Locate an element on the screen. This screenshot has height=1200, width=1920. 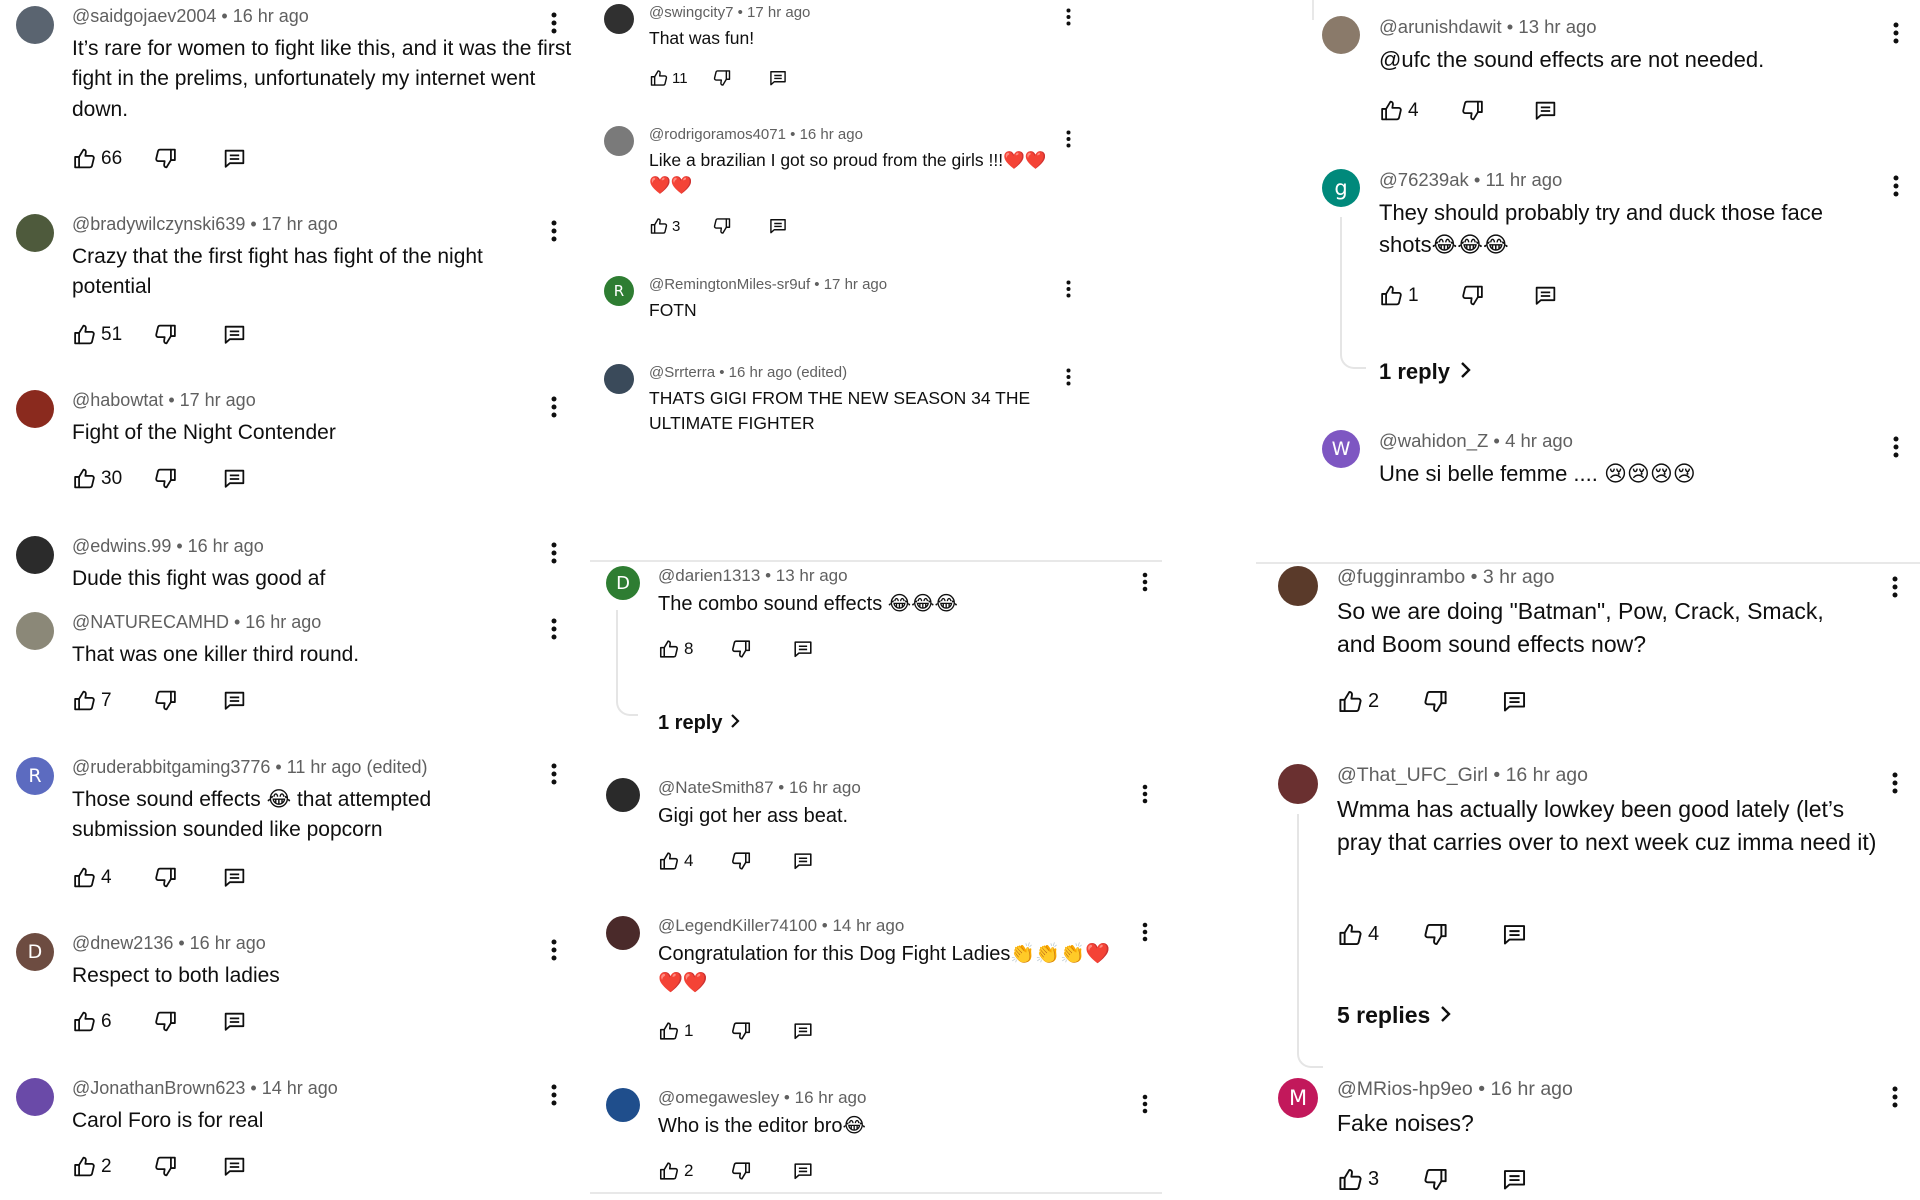
avatar: R is located at coordinates (619, 291).